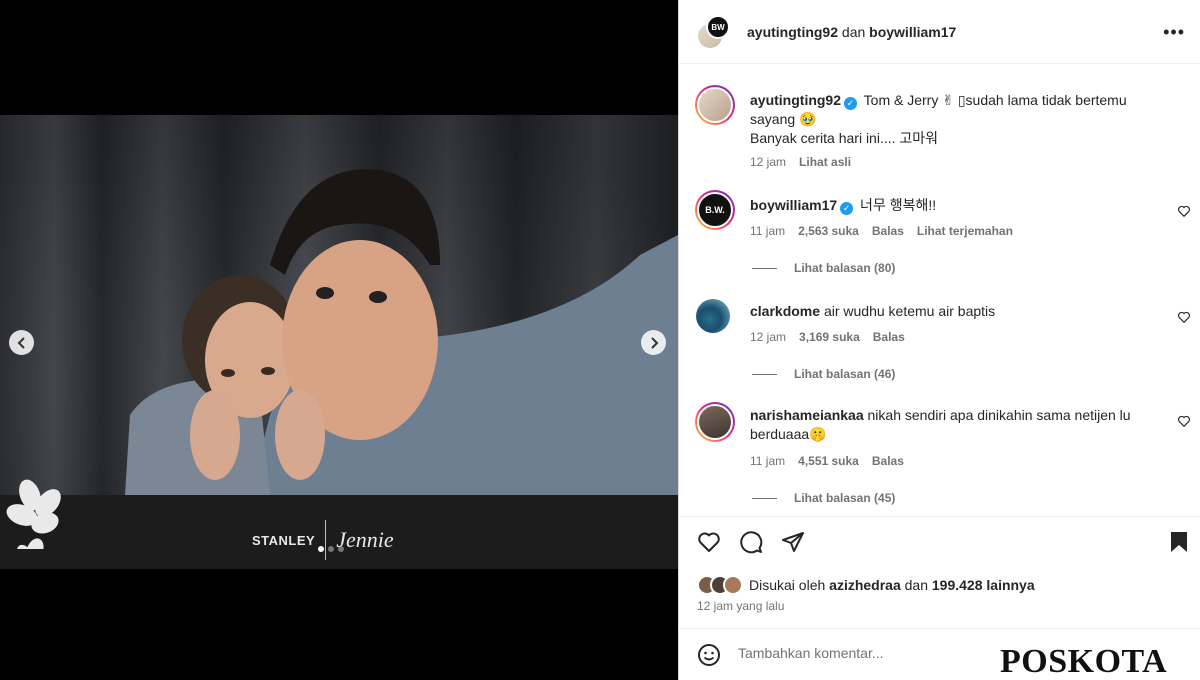 The height and width of the screenshot is (680, 1200). I want to click on previous-slide-button, so click(21, 342).